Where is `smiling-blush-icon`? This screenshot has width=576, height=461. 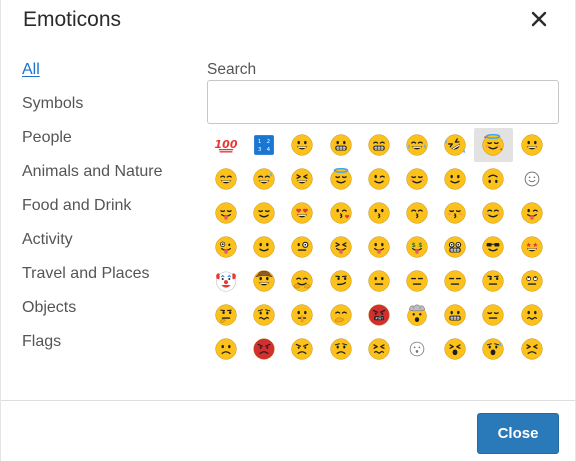
smiling-blush-icon is located at coordinates (493, 213).